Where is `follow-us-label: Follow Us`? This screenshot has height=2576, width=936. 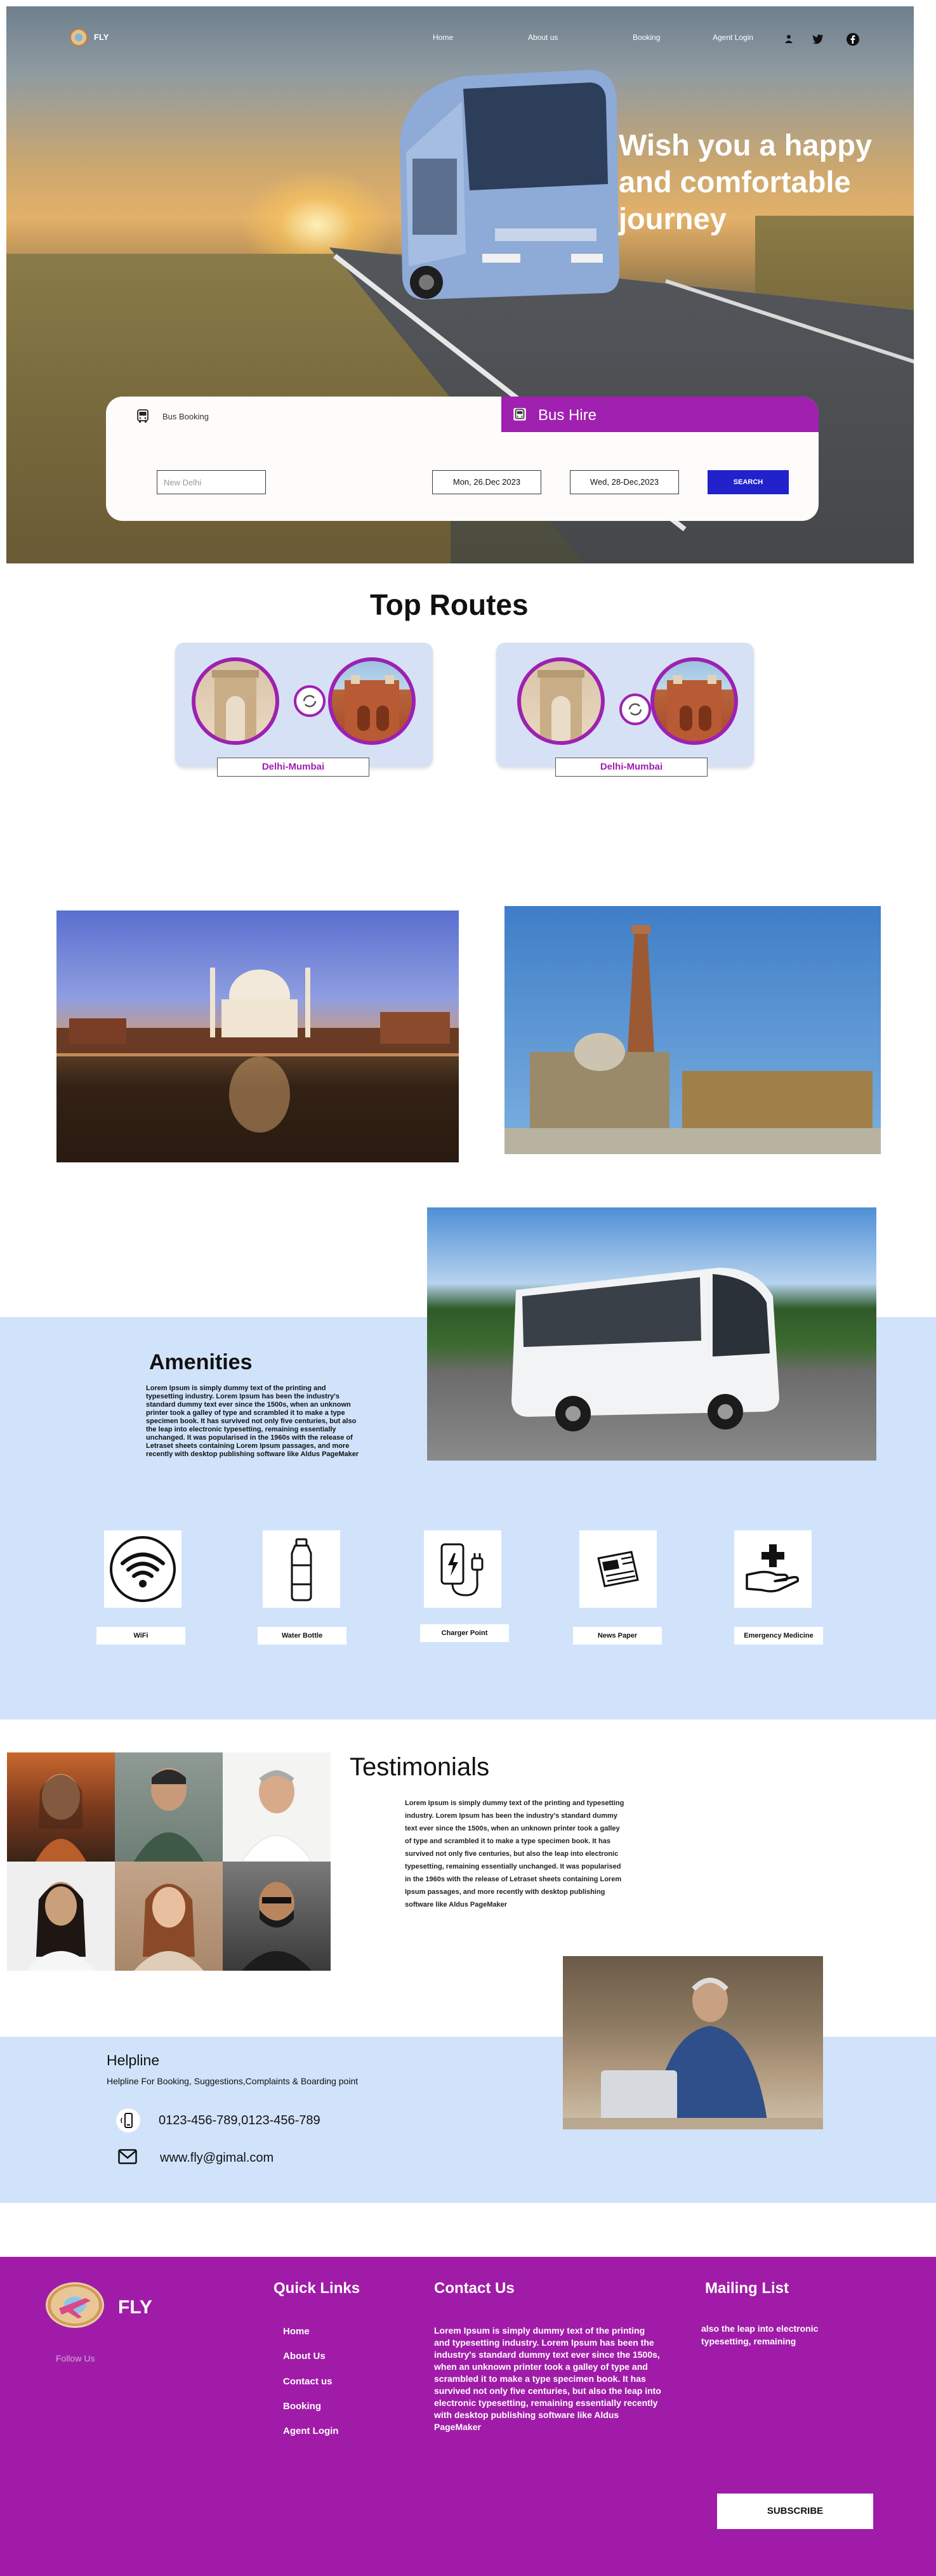 follow-us-label: Follow Us is located at coordinates (75, 2358).